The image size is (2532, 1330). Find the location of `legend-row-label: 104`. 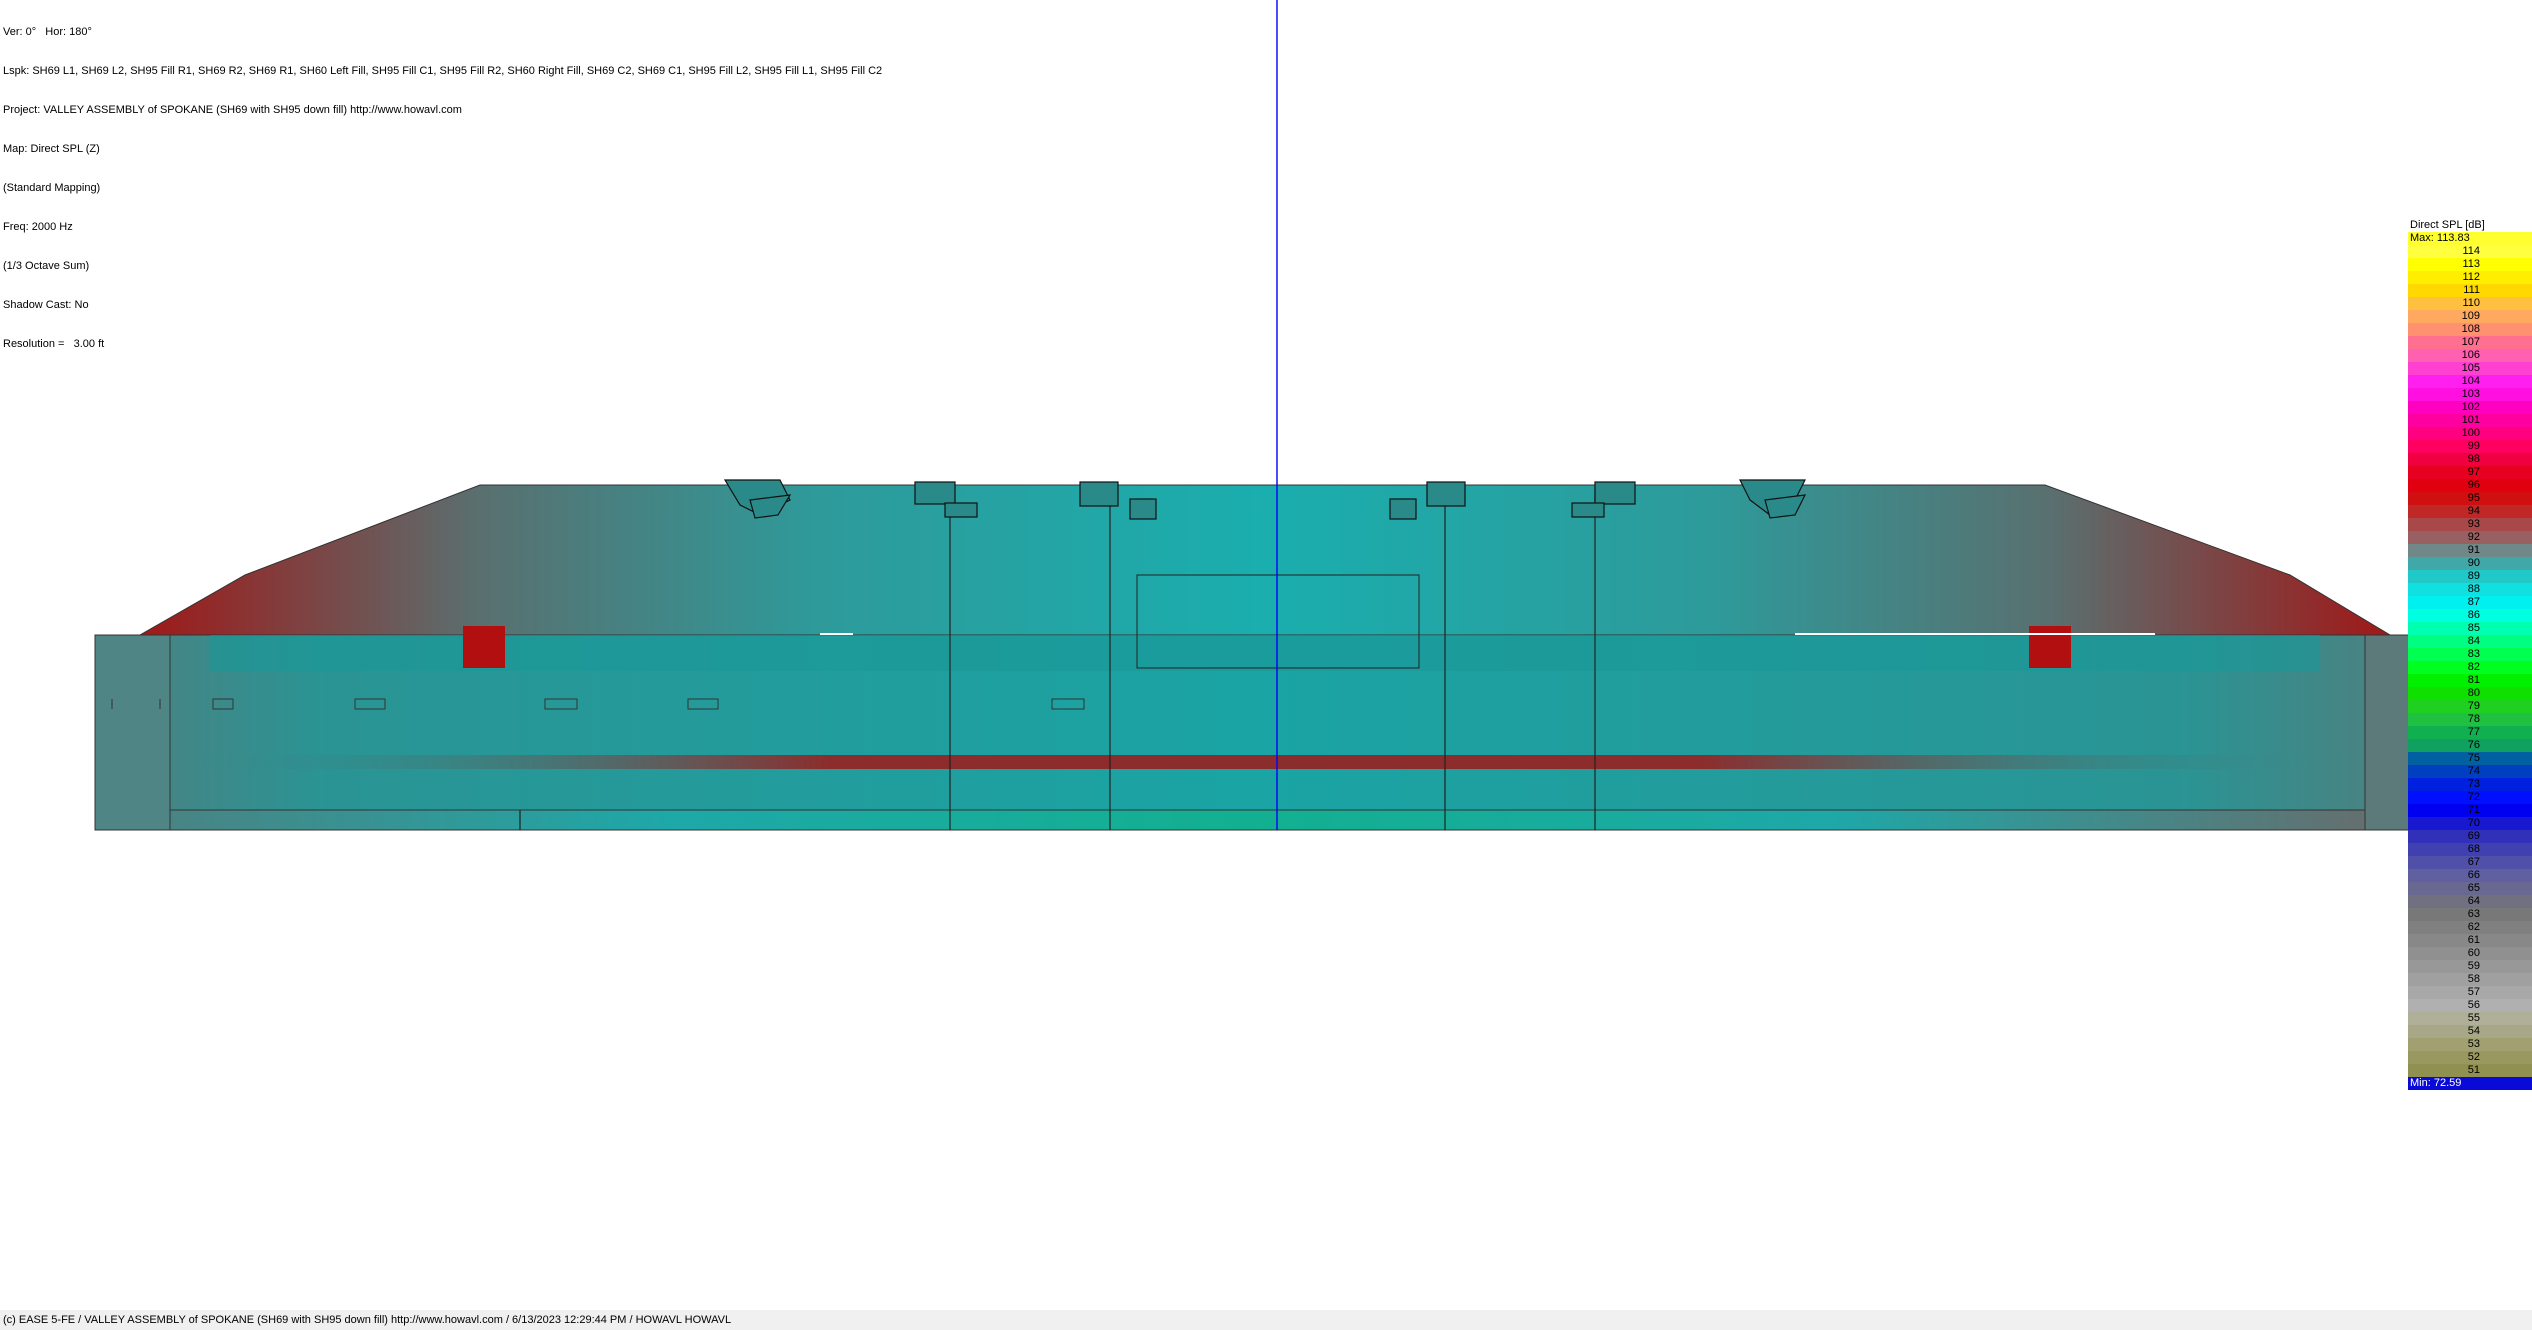

legend-row-label: 104 is located at coordinates (2470, 381).